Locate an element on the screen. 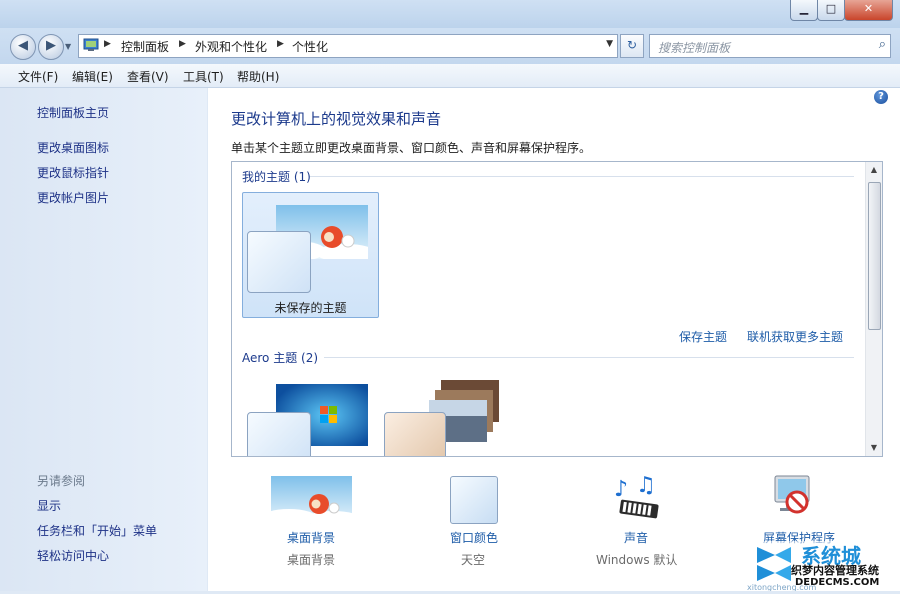 The height and width of the screenshot is (594, 900). breadcrumb-personalization: 个性化 is located at coordinates (310, 46).